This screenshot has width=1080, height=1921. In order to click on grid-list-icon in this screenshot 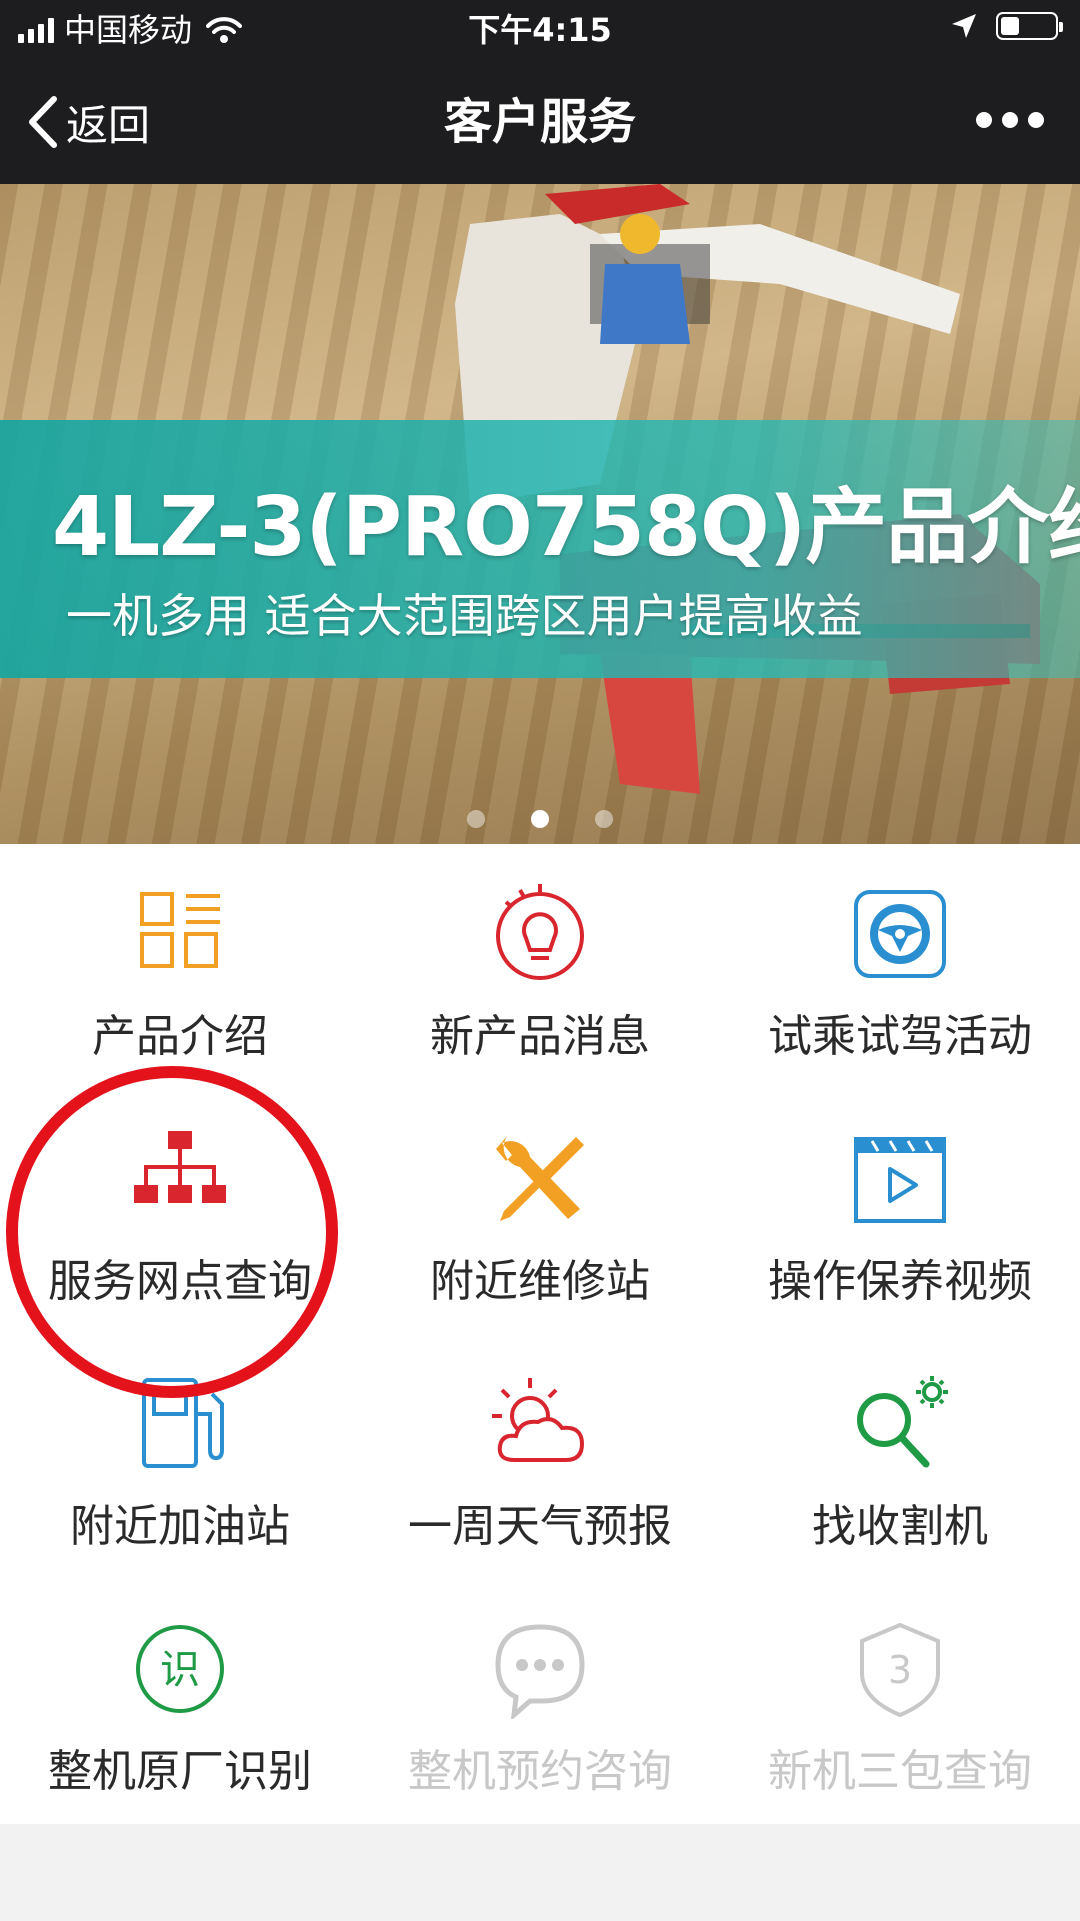, I will do `click(180, 930)`.